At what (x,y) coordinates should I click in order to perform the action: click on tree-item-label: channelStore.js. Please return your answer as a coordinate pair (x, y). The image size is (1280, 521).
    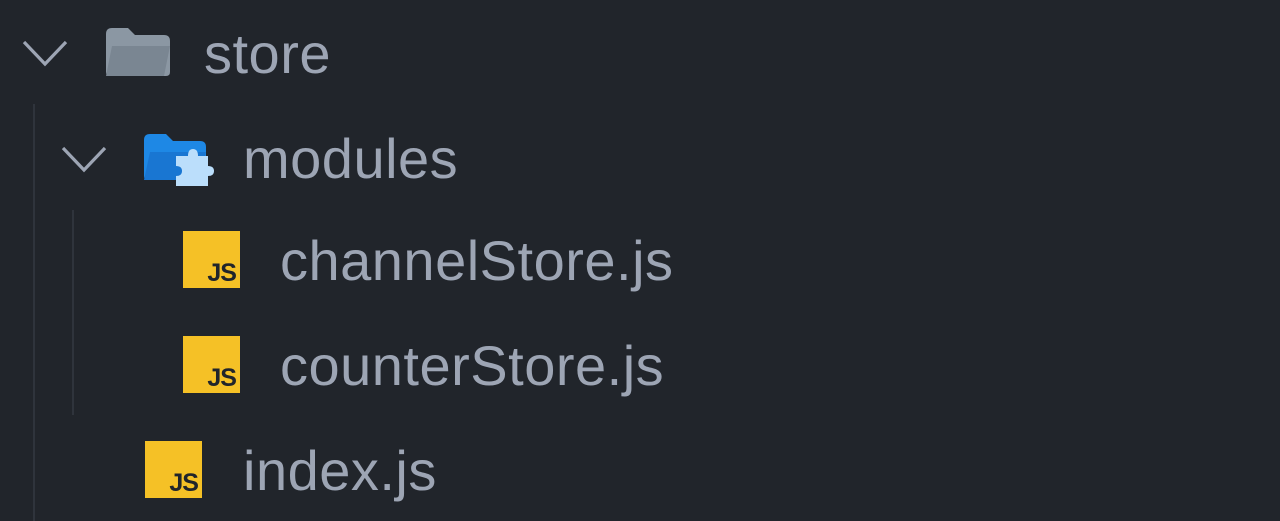
    Looking at the image, I should click on (477, 260).